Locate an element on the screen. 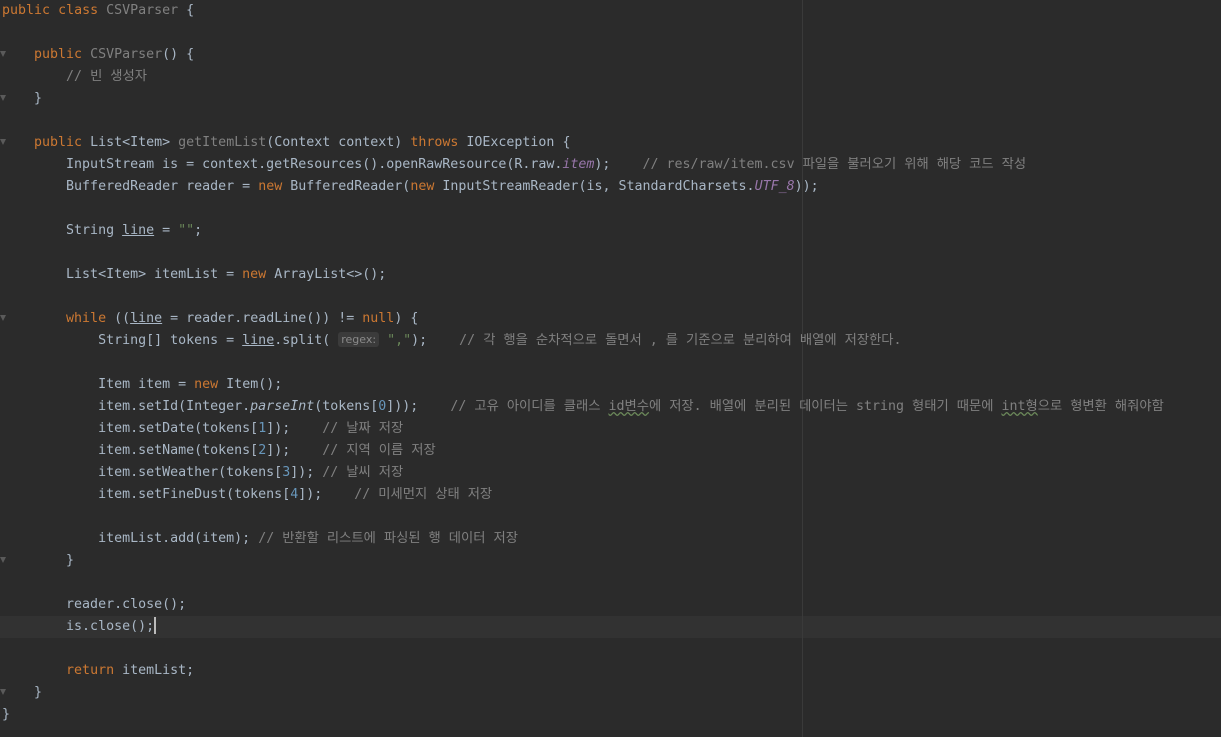 This screenshot has width=1221, height=737. code-line: reader.close(); is located at coordinates (611, 605).